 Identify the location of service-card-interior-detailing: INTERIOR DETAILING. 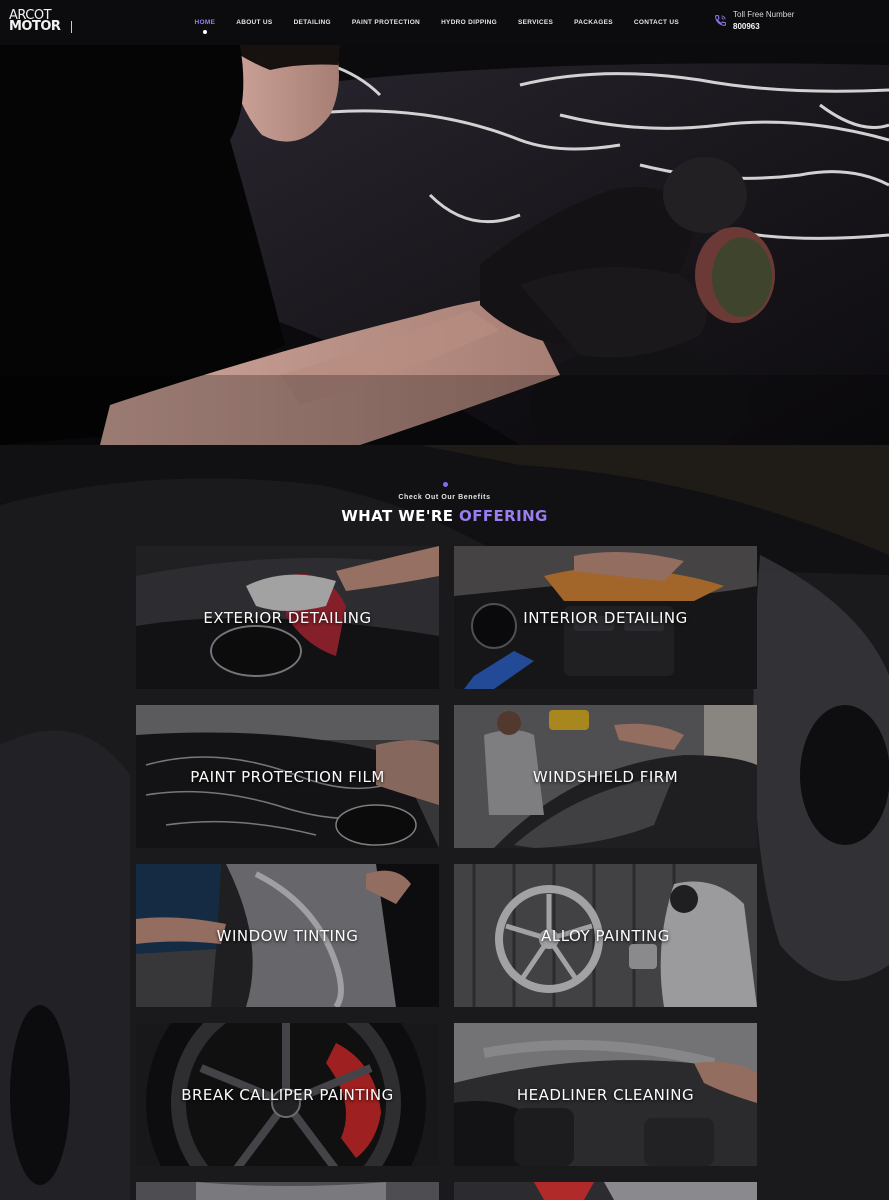
(605, 617).